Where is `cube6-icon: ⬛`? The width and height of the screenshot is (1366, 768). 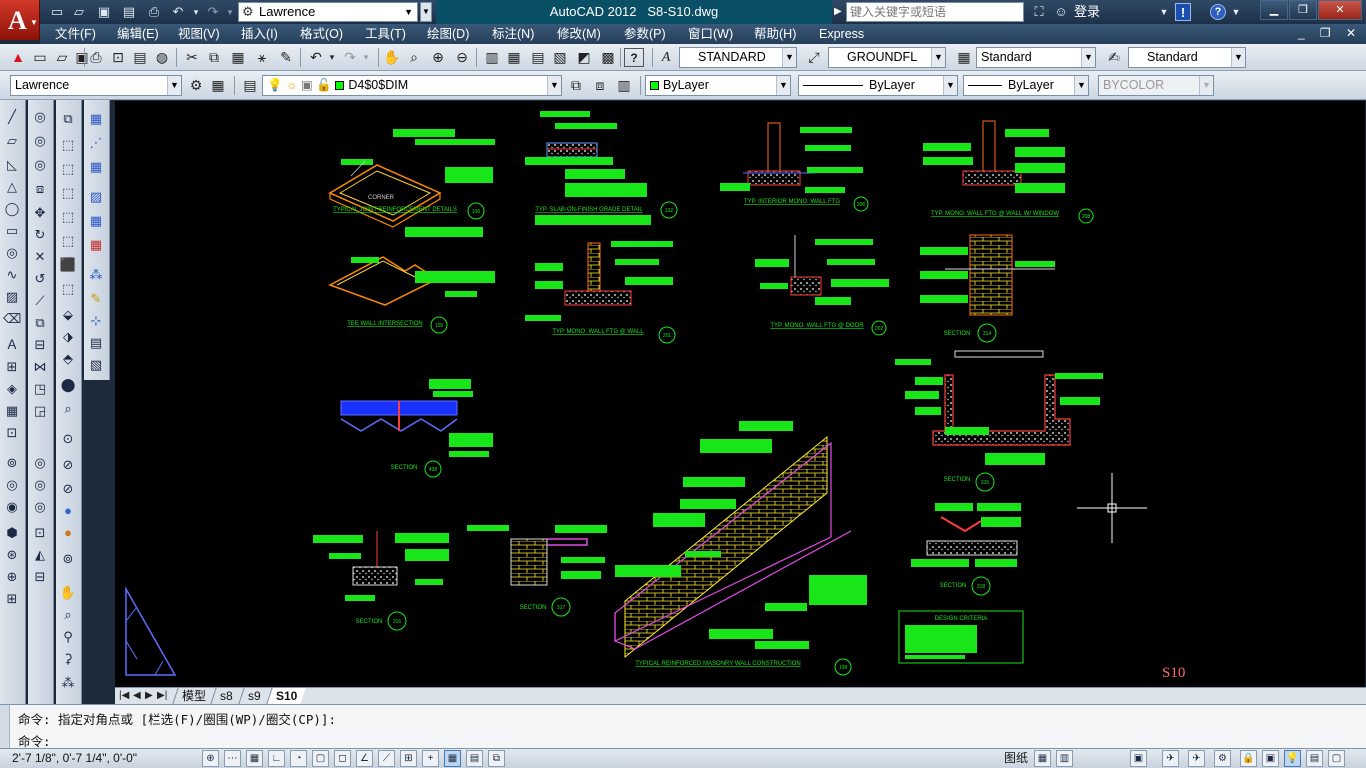 cube6-icon: ⬛ is located at coordinates (68, 265).